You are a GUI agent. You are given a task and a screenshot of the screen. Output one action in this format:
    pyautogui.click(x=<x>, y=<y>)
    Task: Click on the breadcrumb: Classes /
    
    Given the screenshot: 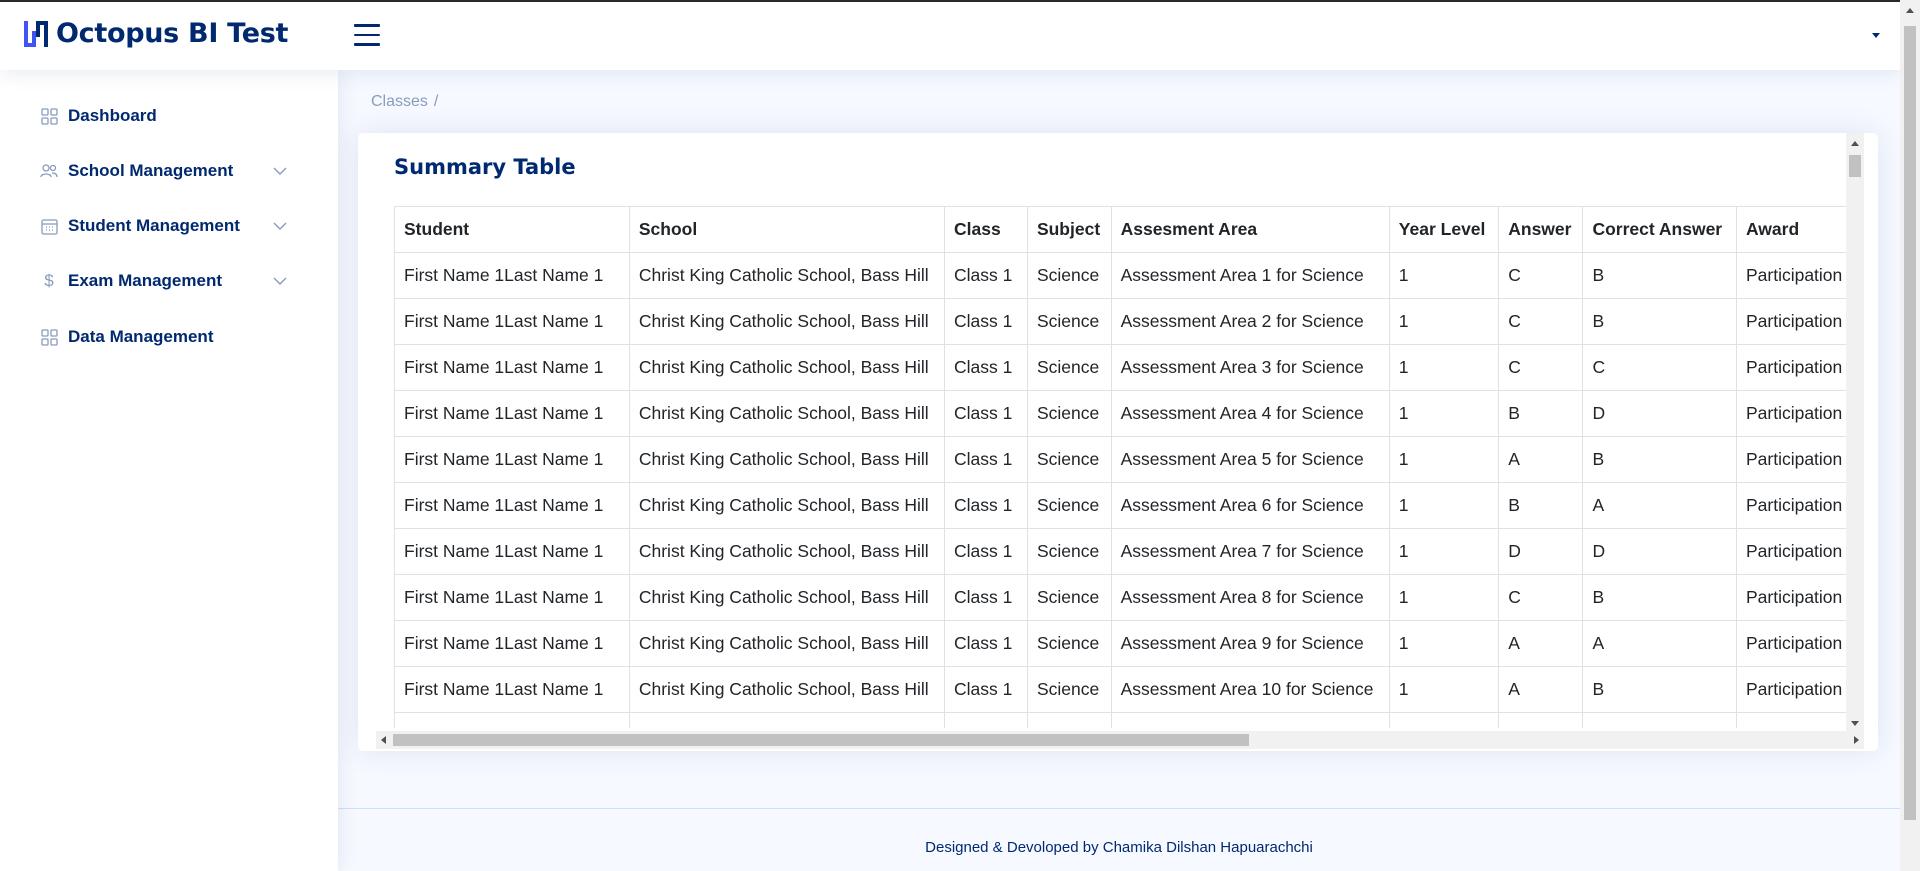 What is the action you would take?
    pyautogui.click(x=404, y=102)
    